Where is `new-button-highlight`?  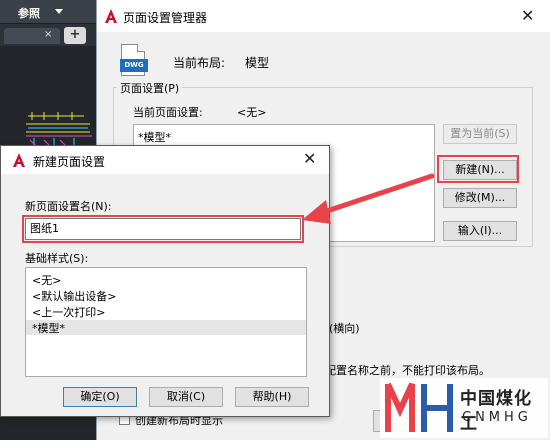
new-button-highlight is located at coordinates (478, 169).